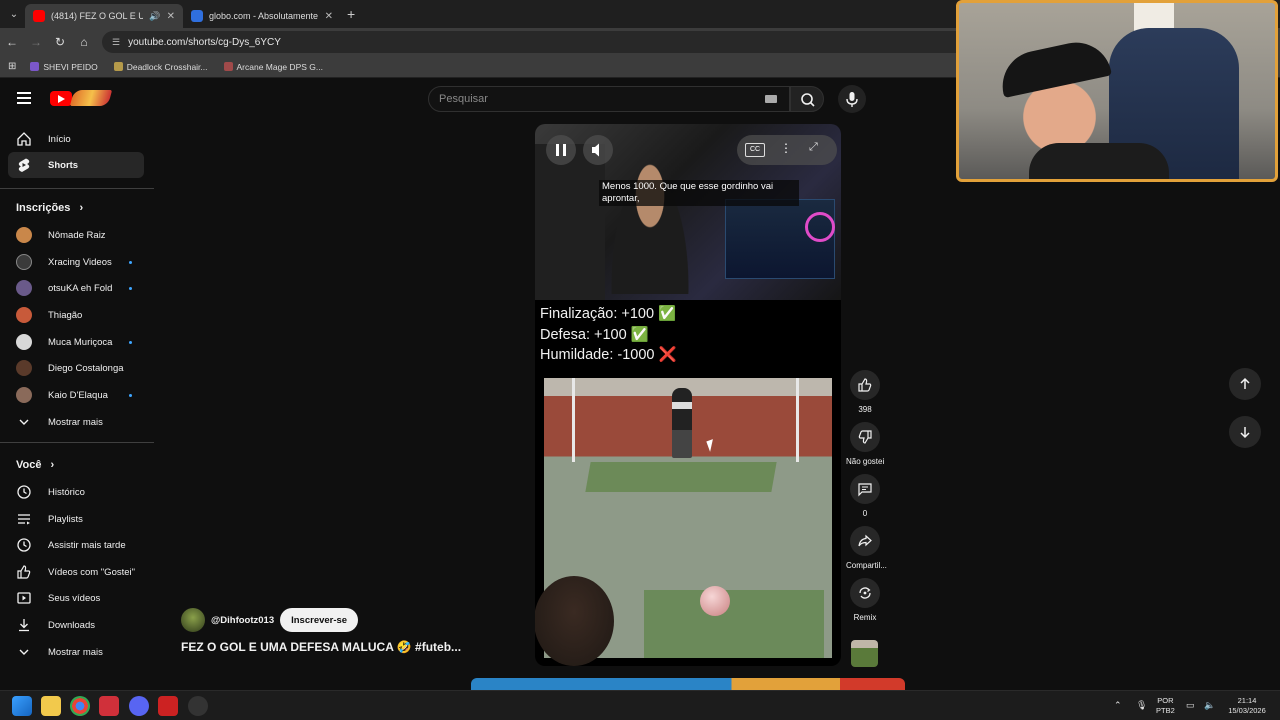 The image size is (1280, 720). Describe the element at coordinates (864, 653) in the screenshot. I see `sound-thumbnail` at that location.